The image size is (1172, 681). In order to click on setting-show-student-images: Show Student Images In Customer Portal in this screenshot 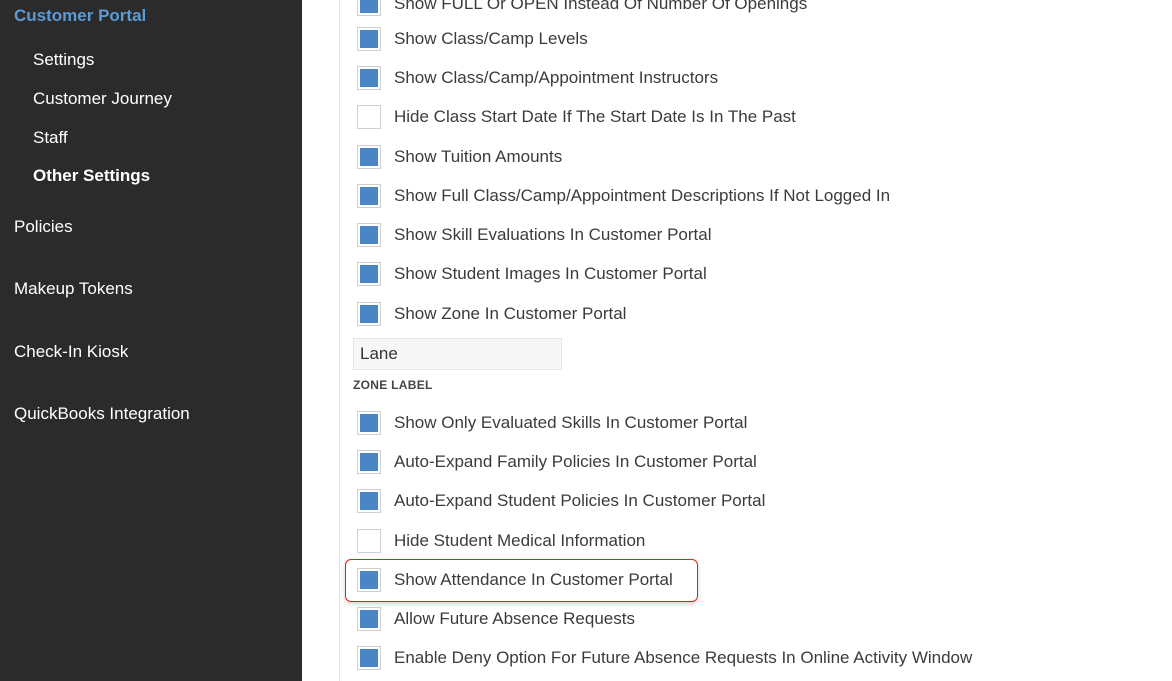, I will do `click(532, 274)`.